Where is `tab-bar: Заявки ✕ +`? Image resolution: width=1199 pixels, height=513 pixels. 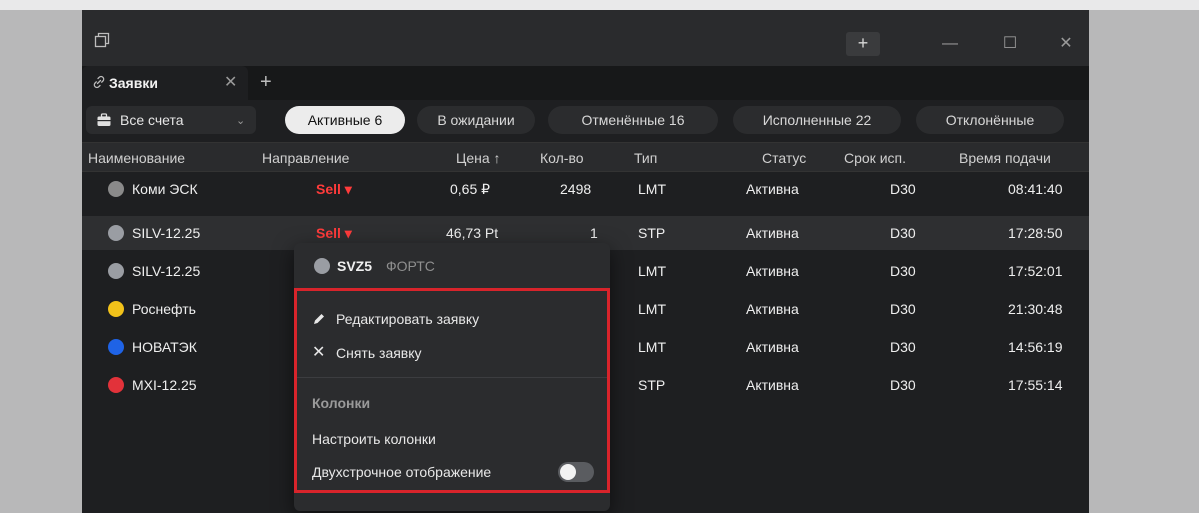
tab-bar: Заявки ✕ + is located at coordinates (585, 83).